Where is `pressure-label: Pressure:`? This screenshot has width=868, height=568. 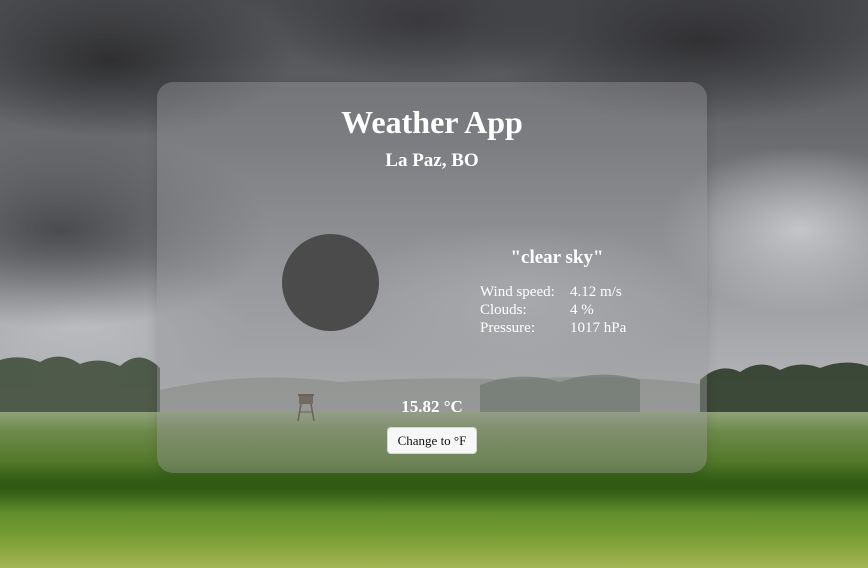 pressure-label: Pressure: is located at coordinates (507, 328).